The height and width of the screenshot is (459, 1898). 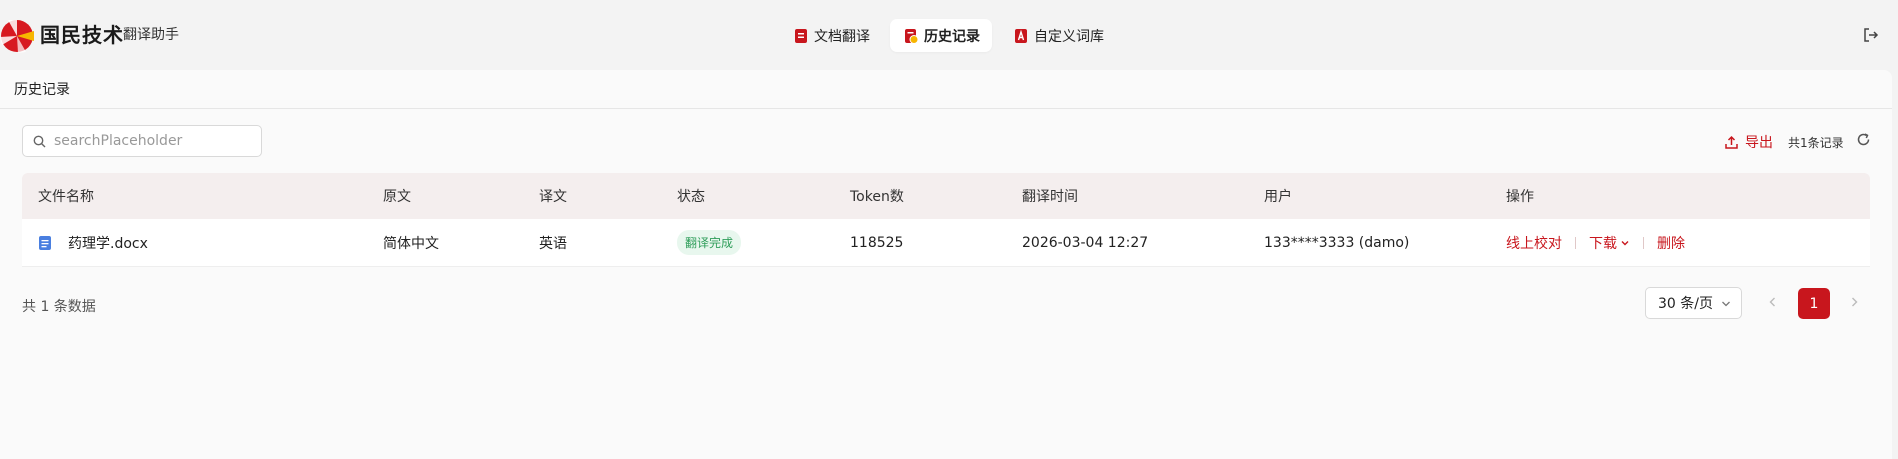 I want to click on search-icon, so click(x=39, y=141).